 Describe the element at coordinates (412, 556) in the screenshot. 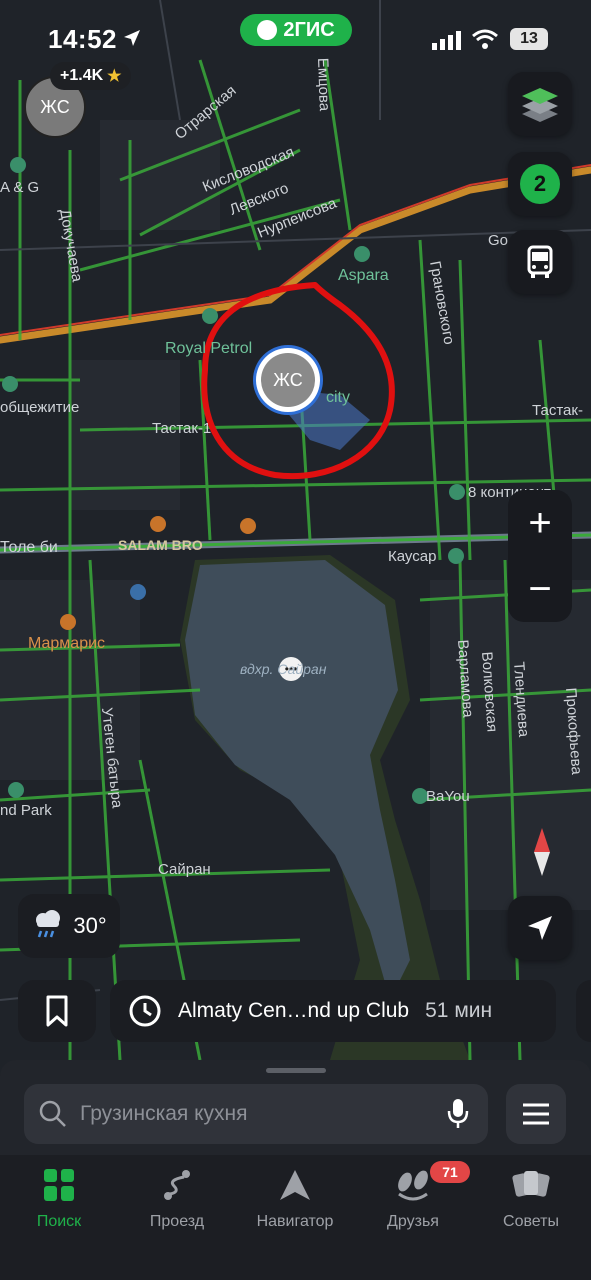

I see `map-label: Каусар` at that location.